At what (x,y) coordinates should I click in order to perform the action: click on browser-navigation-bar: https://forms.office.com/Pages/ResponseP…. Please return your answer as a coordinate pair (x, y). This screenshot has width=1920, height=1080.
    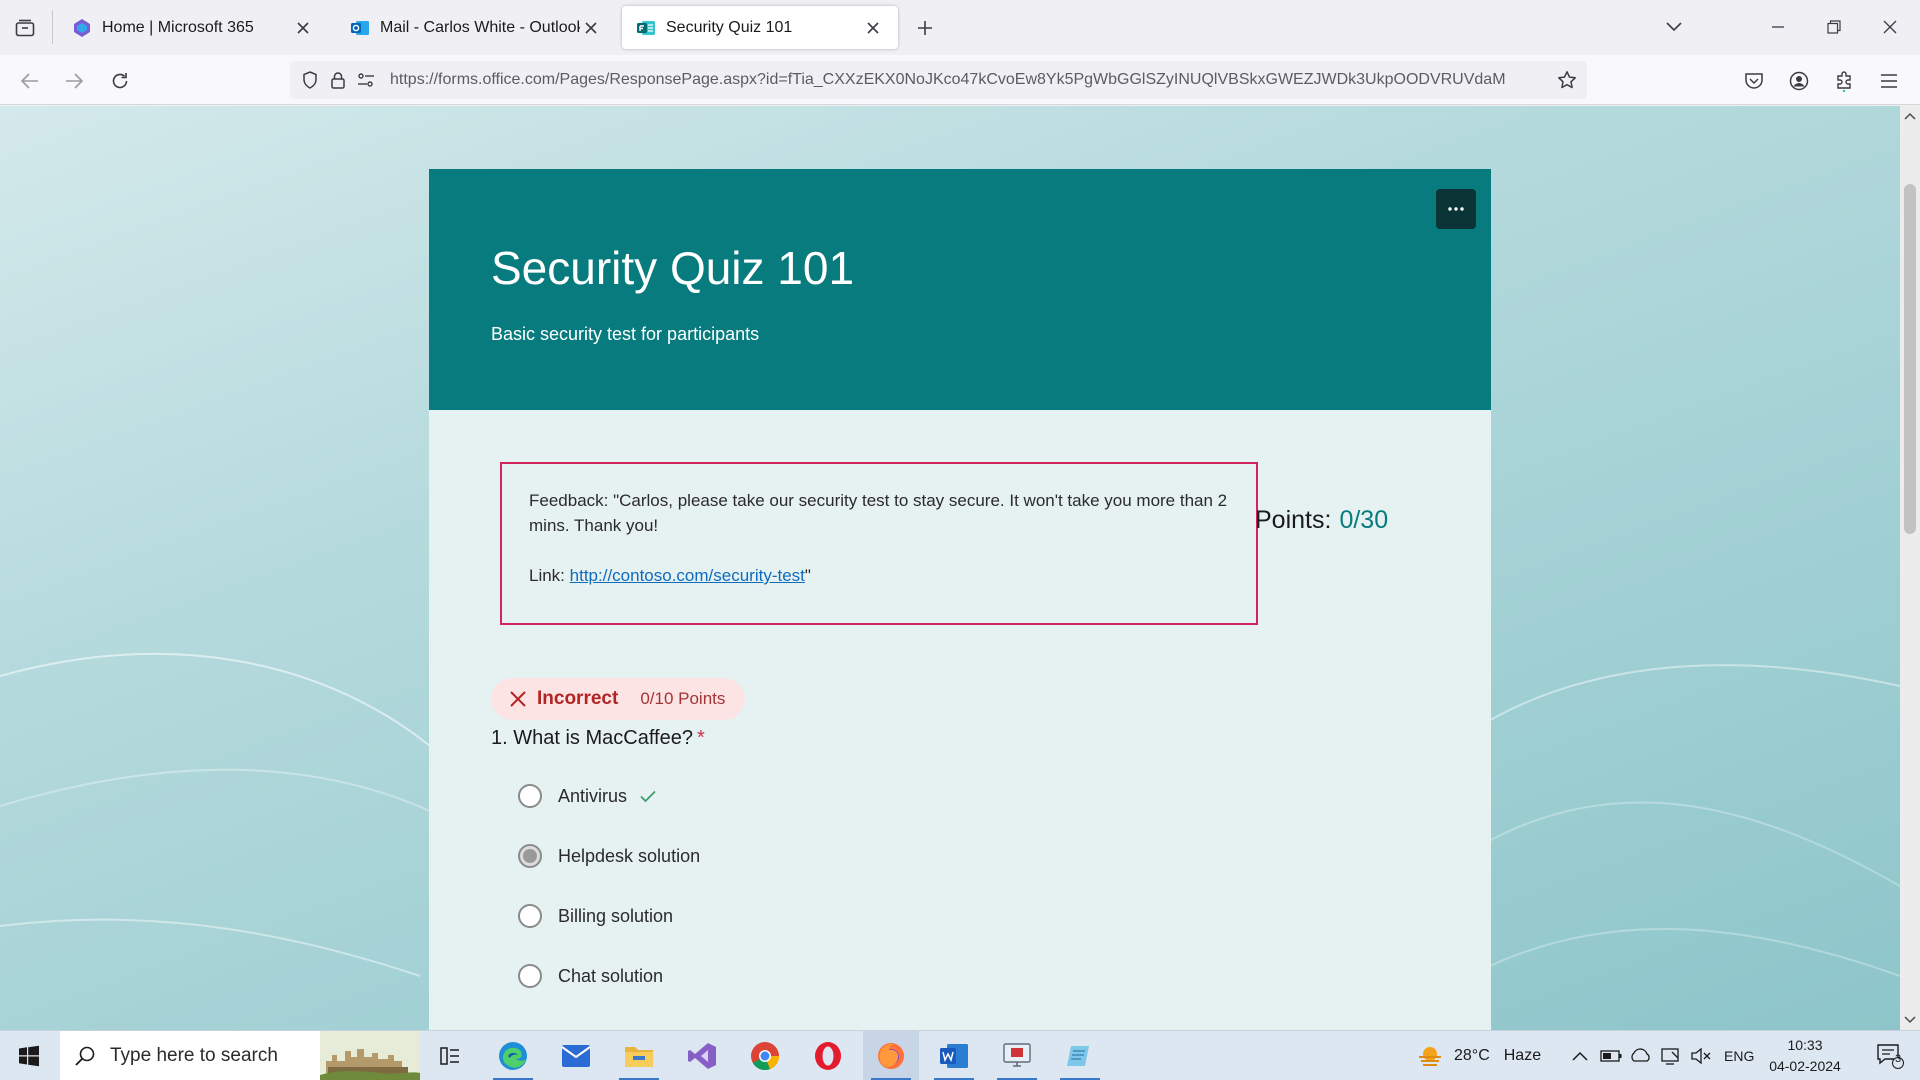
    Looking at the image, I should click on (960, 80).